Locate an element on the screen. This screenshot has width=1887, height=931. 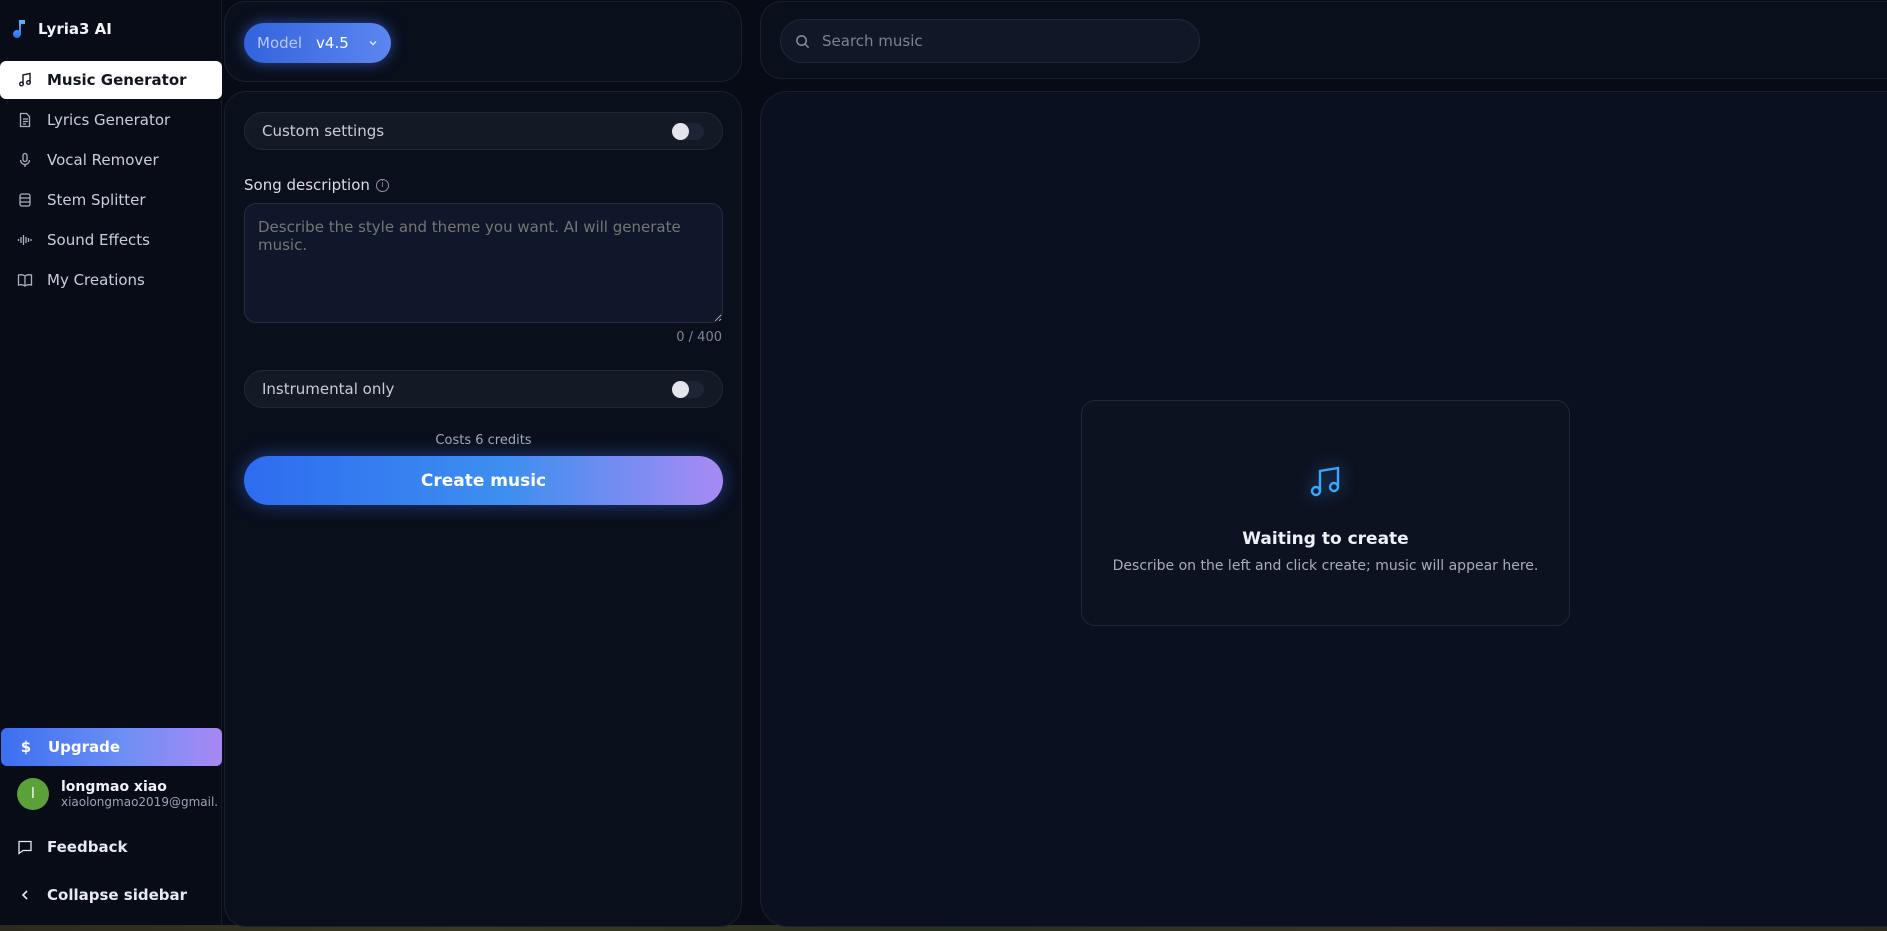
user-profile: l longmao xiao xiaolongmao2019@gmail. is located at coordinates (119, 794).